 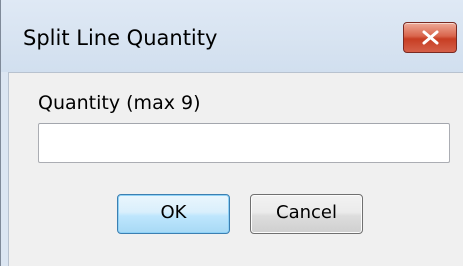 I want to click on ok-button: OK, so click(x=173, y=214).